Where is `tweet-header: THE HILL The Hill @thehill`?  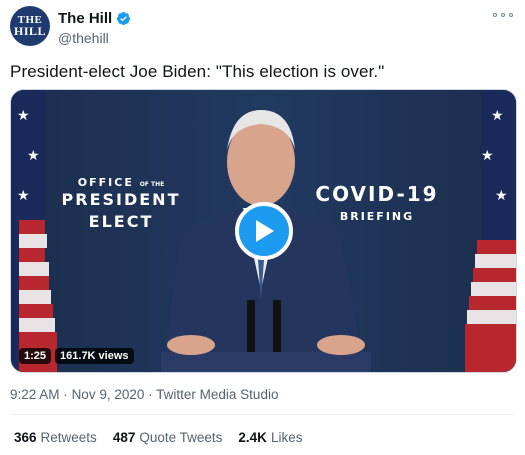
tweet-header: THE HILL The Hill @thehill is located at coordinates (262, 28).